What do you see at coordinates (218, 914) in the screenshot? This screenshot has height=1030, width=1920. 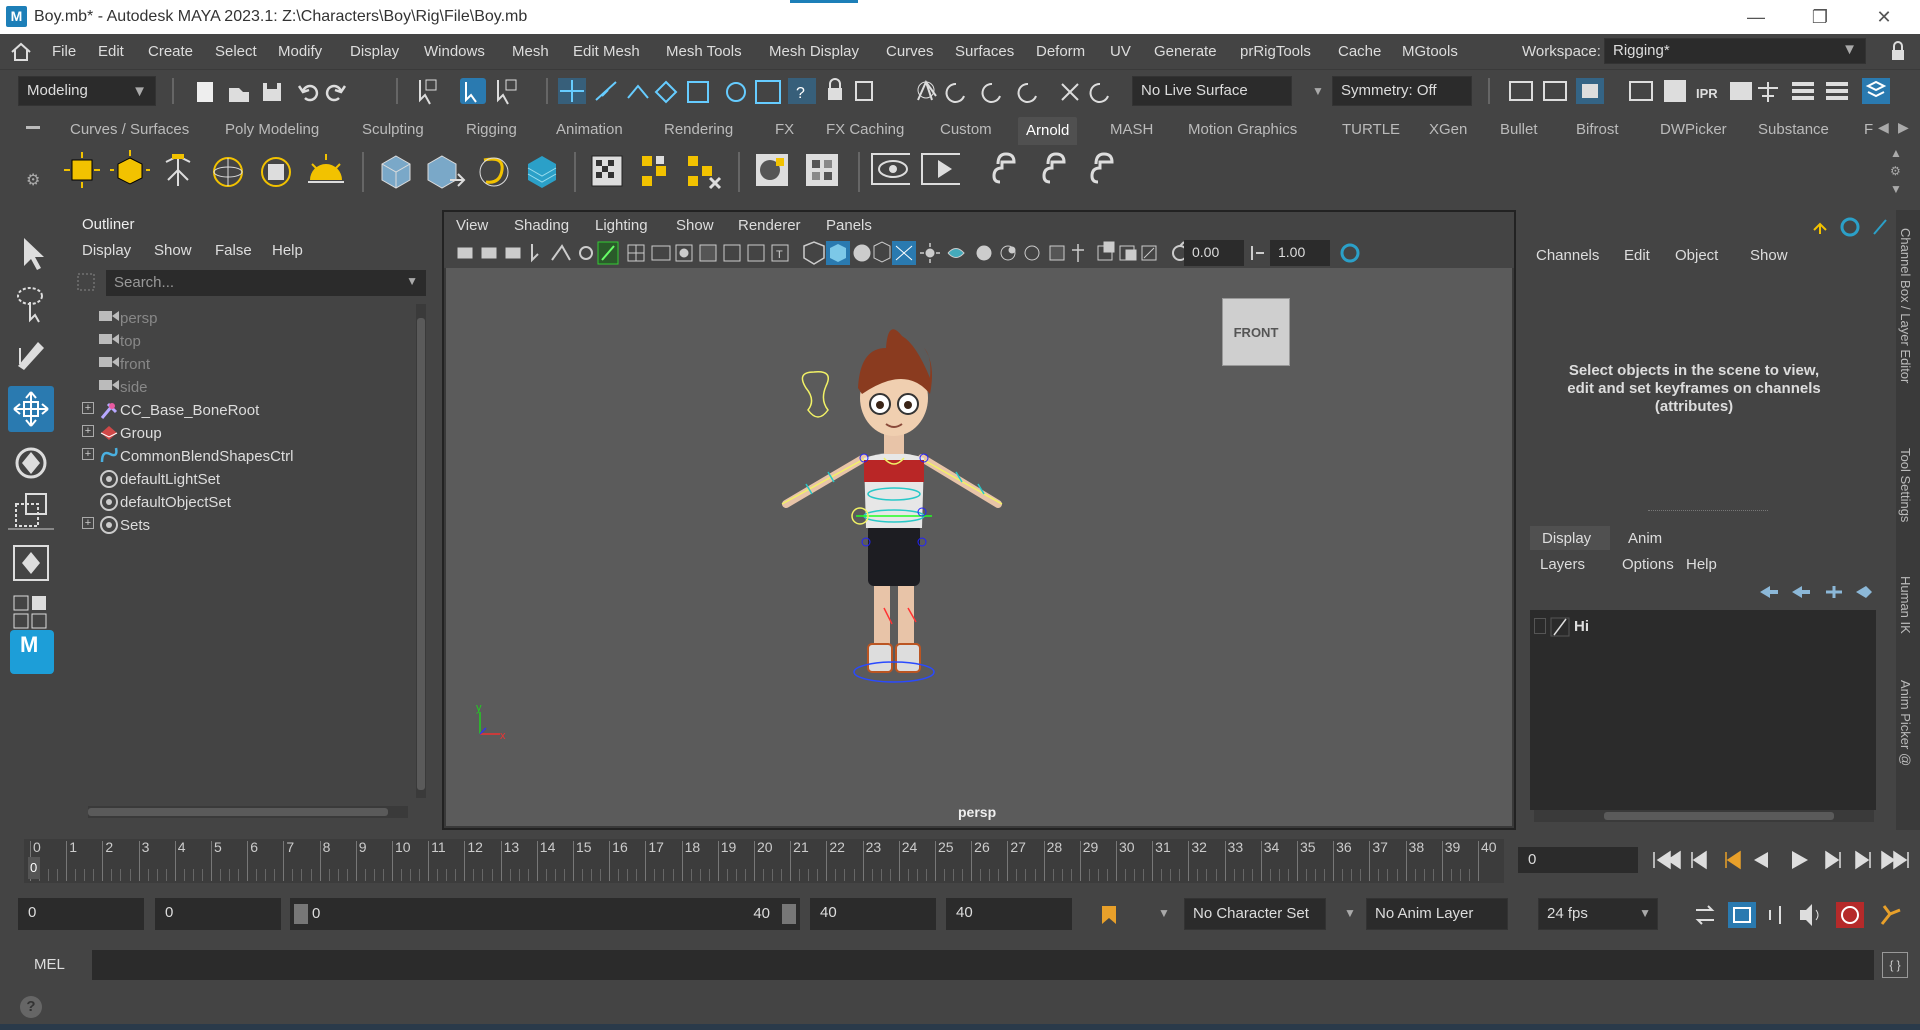 I see `anim-start-field: 0` at bounding box center [218, 914].